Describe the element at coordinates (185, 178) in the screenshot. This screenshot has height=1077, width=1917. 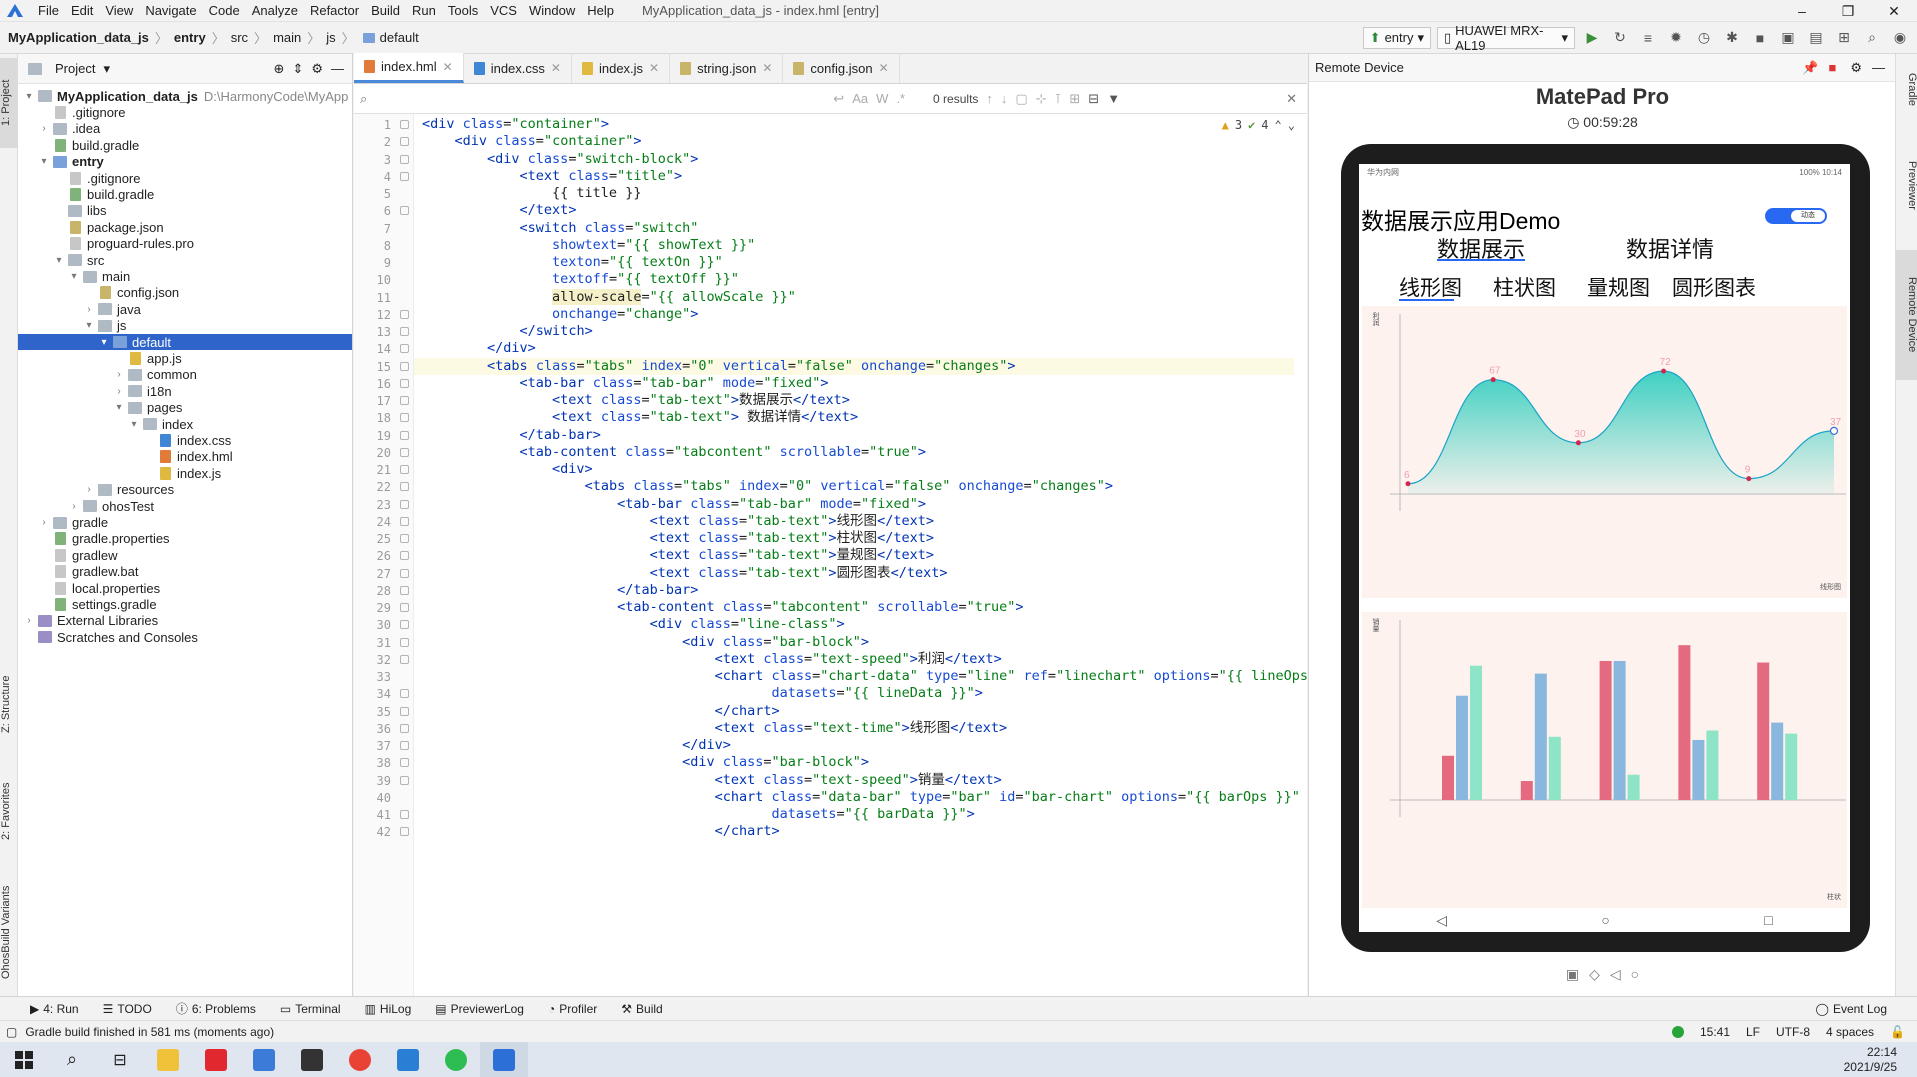
I see `tree-item: .gitignore` at that location.